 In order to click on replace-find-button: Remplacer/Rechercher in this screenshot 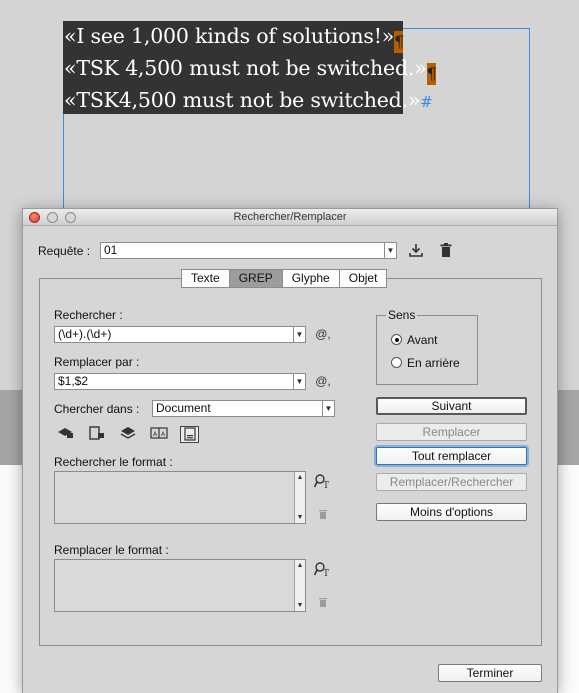, I will do `click(451, 482)`.